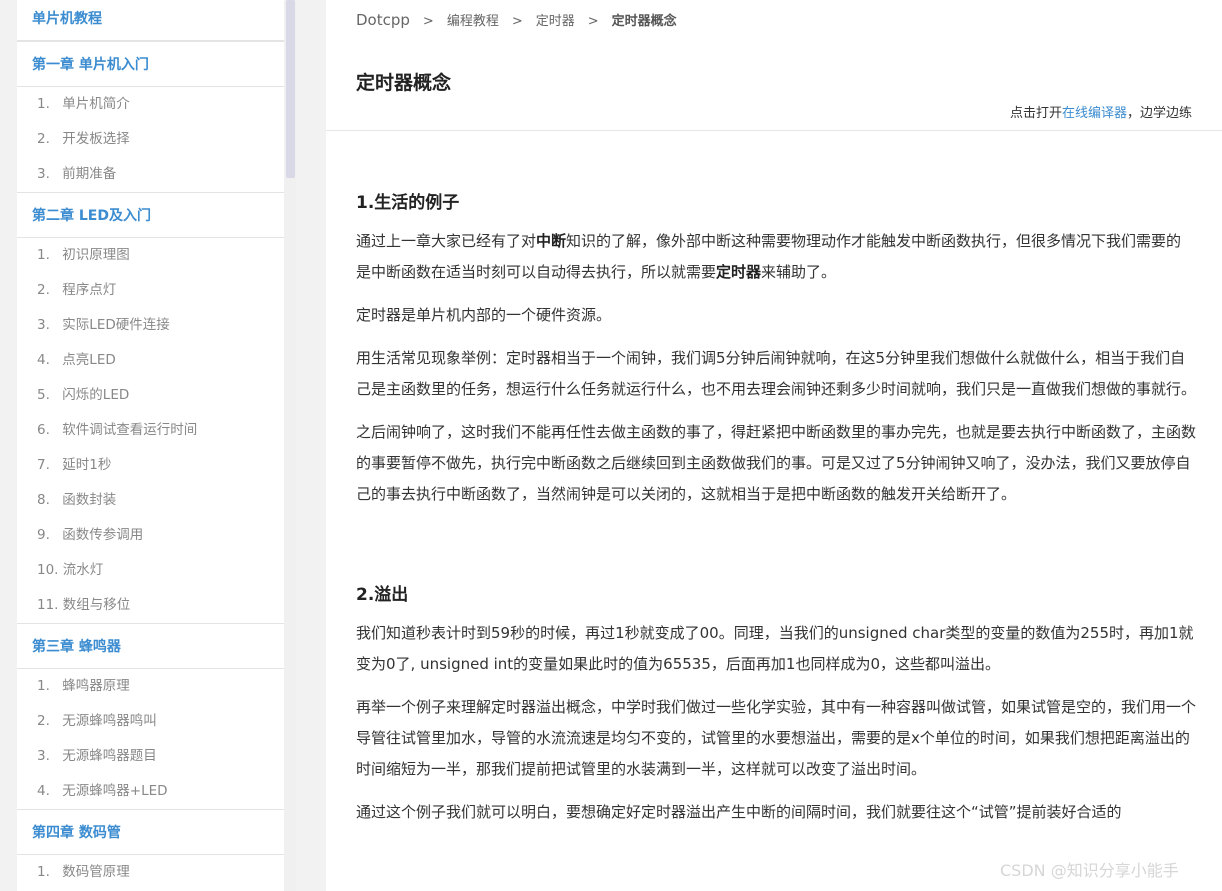 The width and height of the screenshot is (1222, 891). I want to click on breadcrumb: Dotcpp > 编程教程 > 定时器 > 定时器概念, so click(516, 19).